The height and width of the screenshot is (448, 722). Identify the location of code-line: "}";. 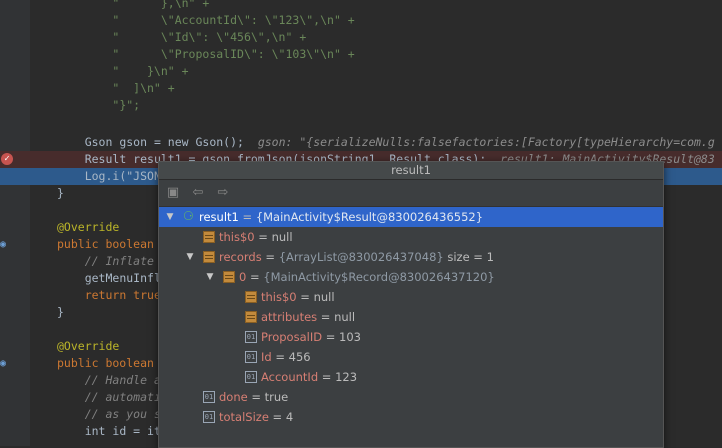
(361, 105).